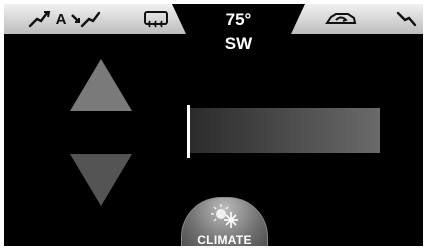 The width and height of the screenshot is (427, 250). I want to click on decrease-arrow-button, so click(101, 180).